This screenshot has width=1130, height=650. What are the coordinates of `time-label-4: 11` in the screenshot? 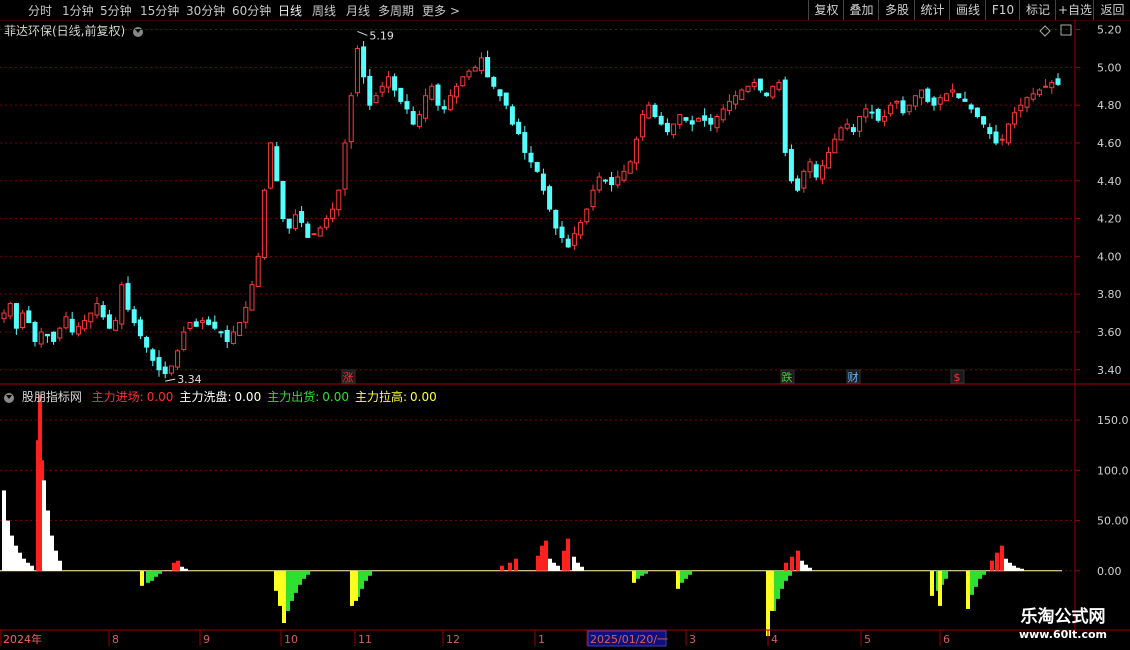 It's located at (365, 639).